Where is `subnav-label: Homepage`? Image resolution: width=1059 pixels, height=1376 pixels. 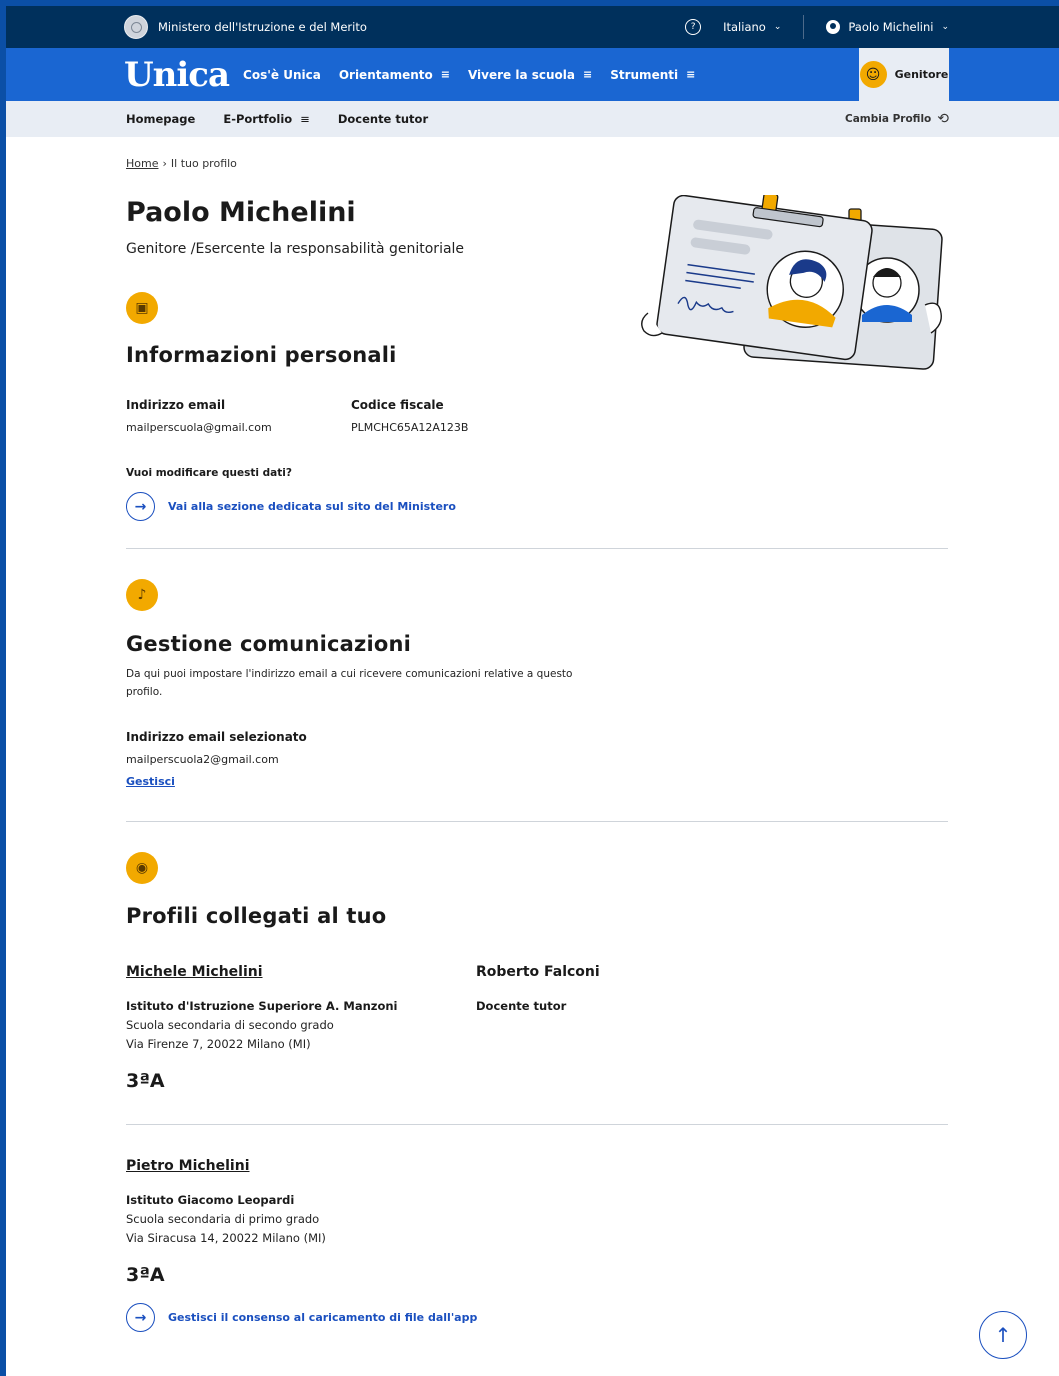 subnav-label: Homepage is located at coordinates (161, 119).